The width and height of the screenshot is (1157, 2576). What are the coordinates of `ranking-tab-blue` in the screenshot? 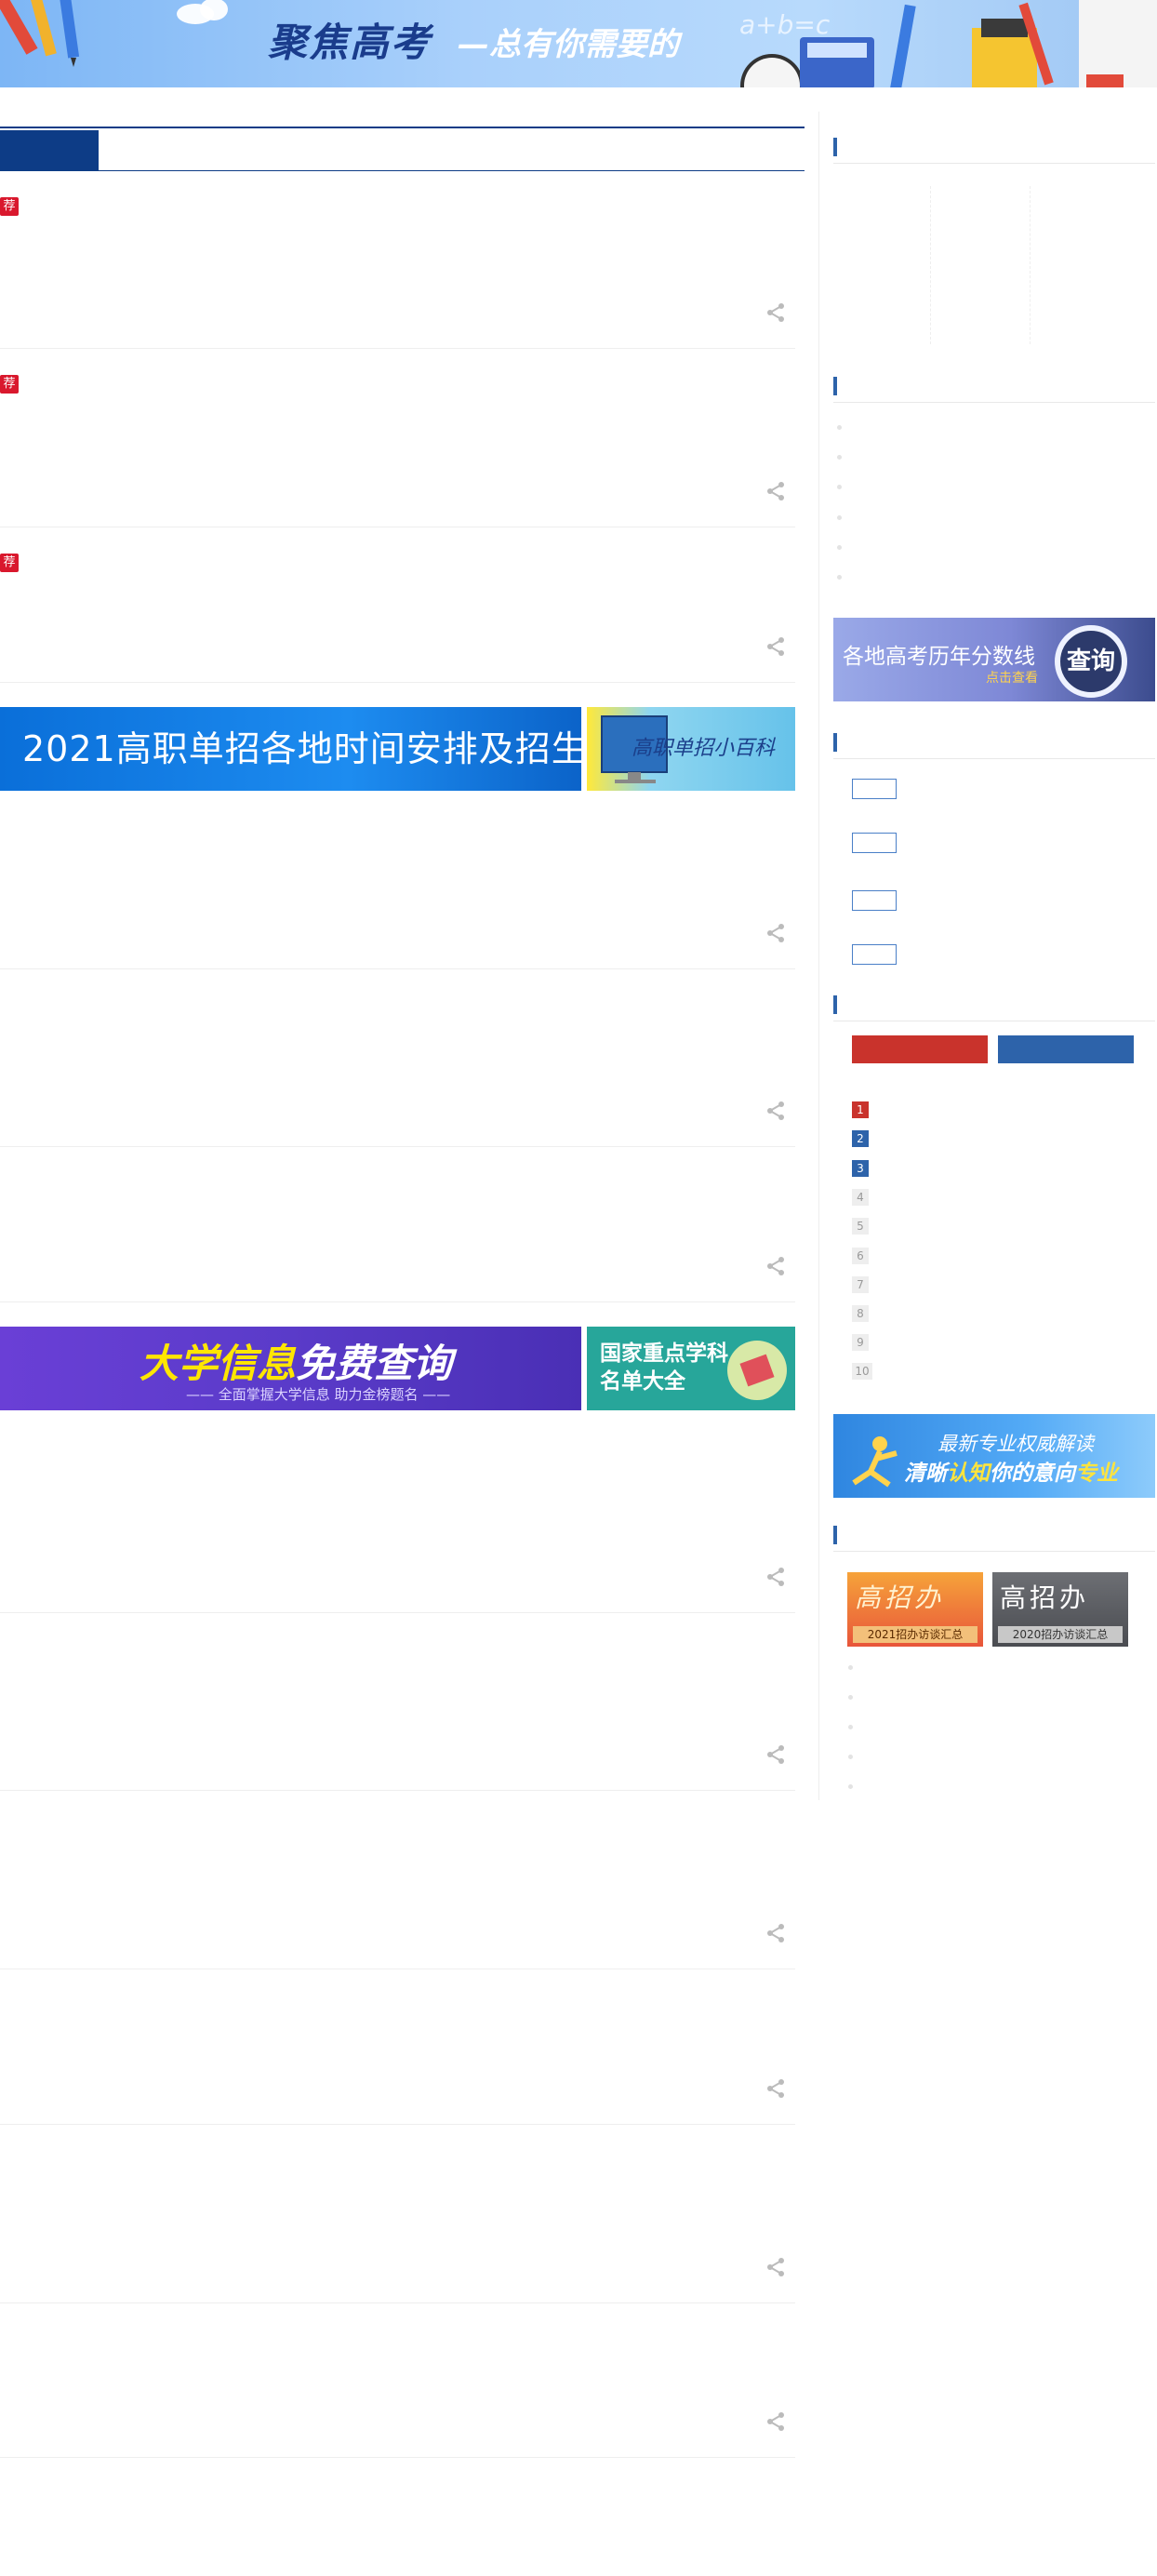 It's located at (1066, 1049).